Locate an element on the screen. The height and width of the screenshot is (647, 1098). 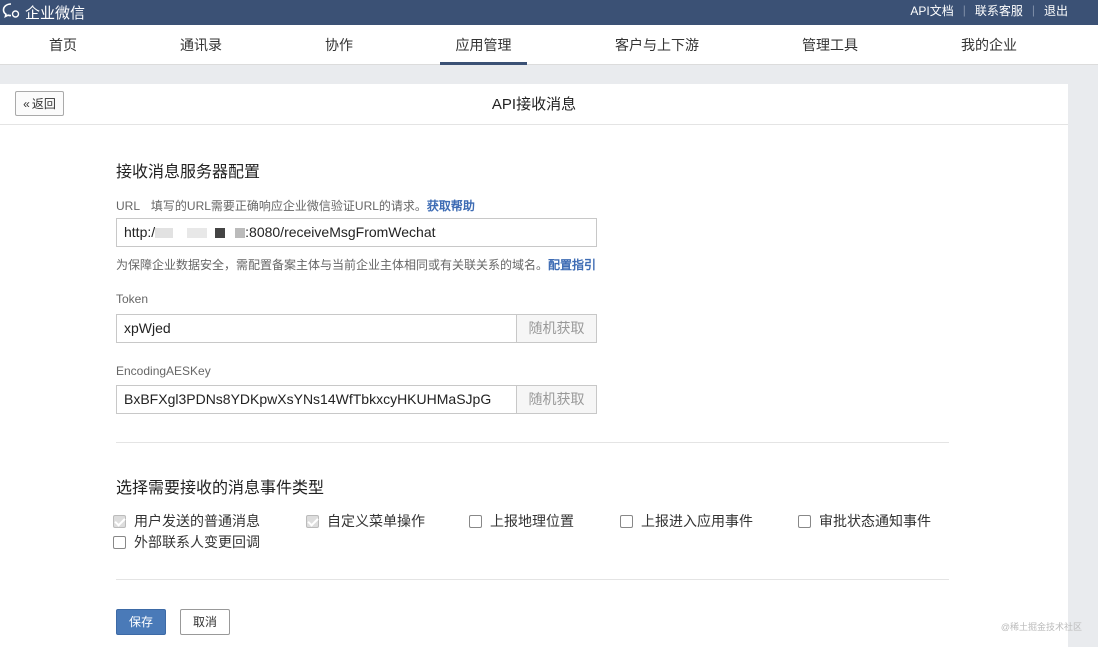
event-option-enter-app: 上报进入应用事件 is located at coordinates (686, 521).